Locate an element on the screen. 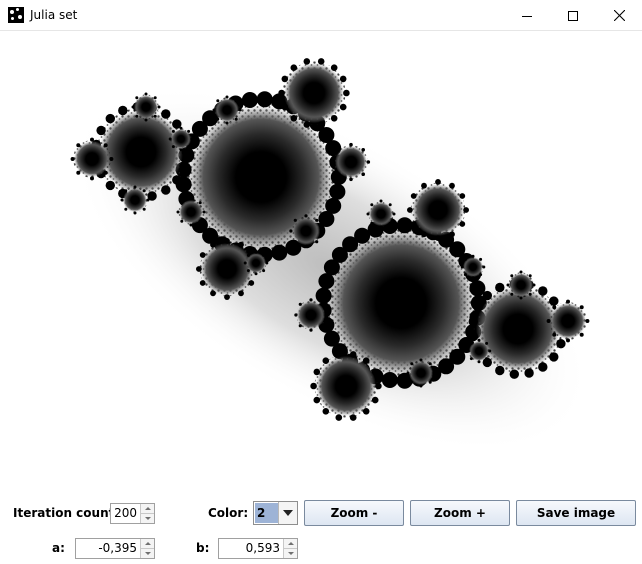 Image resolution: width=642 pixels, height=564 pixels. b-spinner: 0,593 is located at coordinates (258, 548).